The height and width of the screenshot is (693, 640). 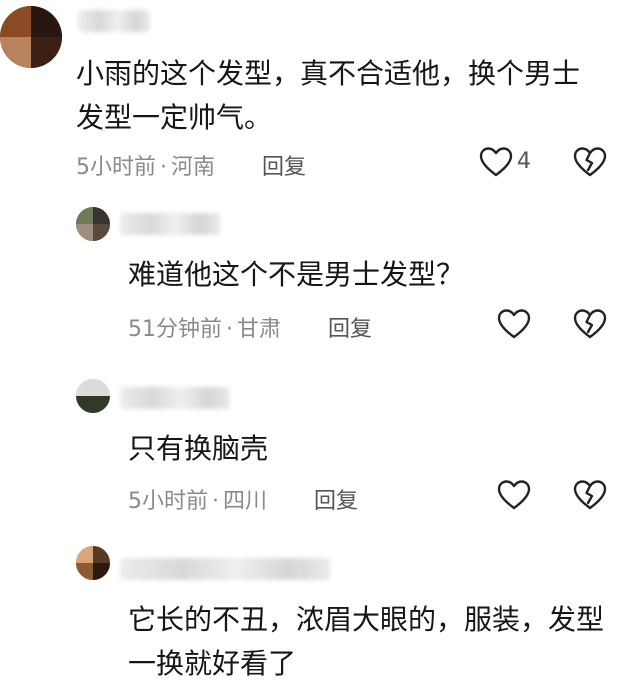 I want to click on comment-text: 只有换脑壳, so click(x=198, y=448).